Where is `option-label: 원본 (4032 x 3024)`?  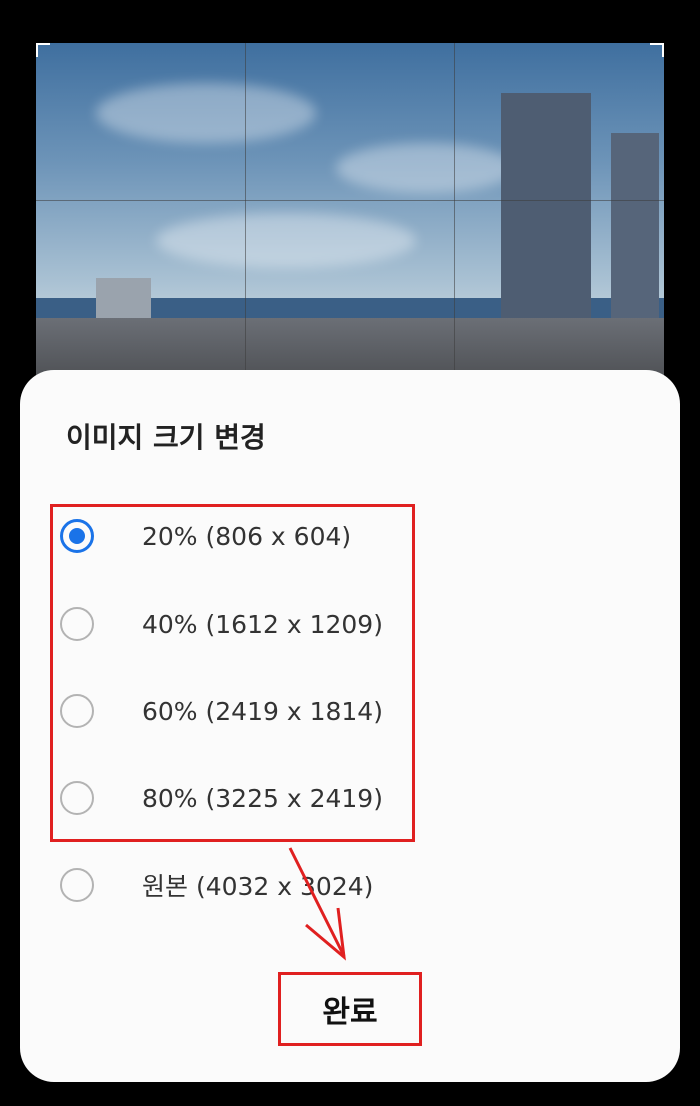
option-label: 원본 (4032 x 3024) is located at coordinates (258, 886).